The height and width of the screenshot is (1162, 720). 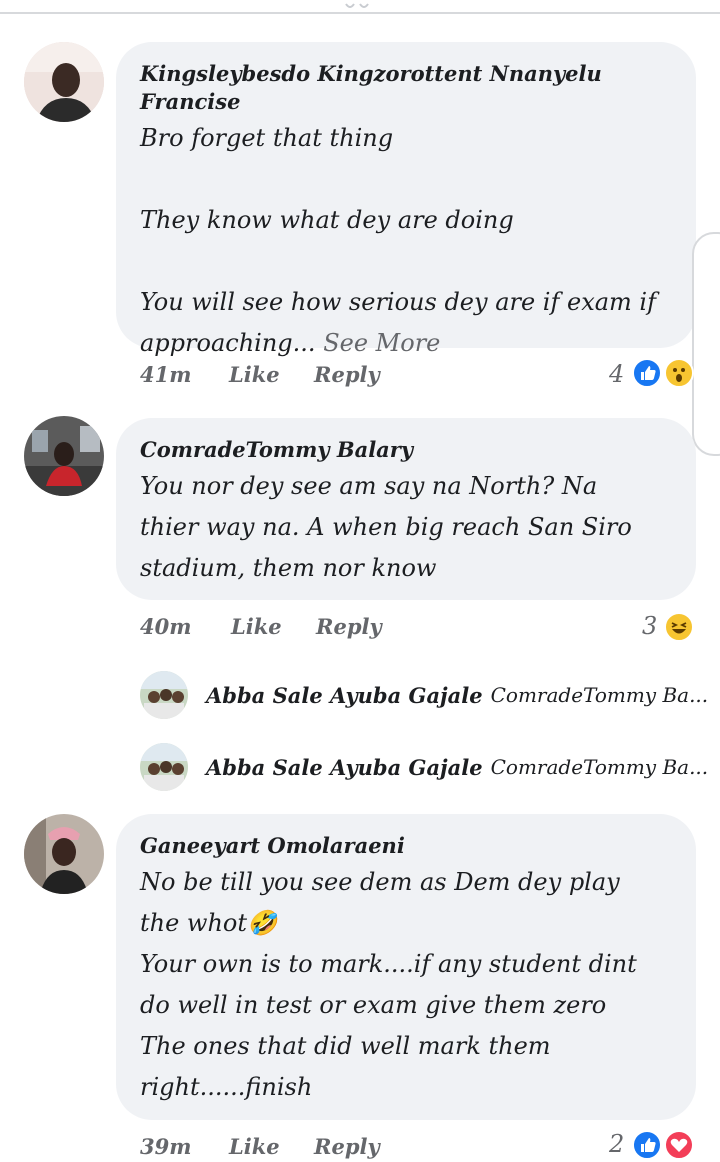 I want to click on top-divider, so click(x=360, y=13).